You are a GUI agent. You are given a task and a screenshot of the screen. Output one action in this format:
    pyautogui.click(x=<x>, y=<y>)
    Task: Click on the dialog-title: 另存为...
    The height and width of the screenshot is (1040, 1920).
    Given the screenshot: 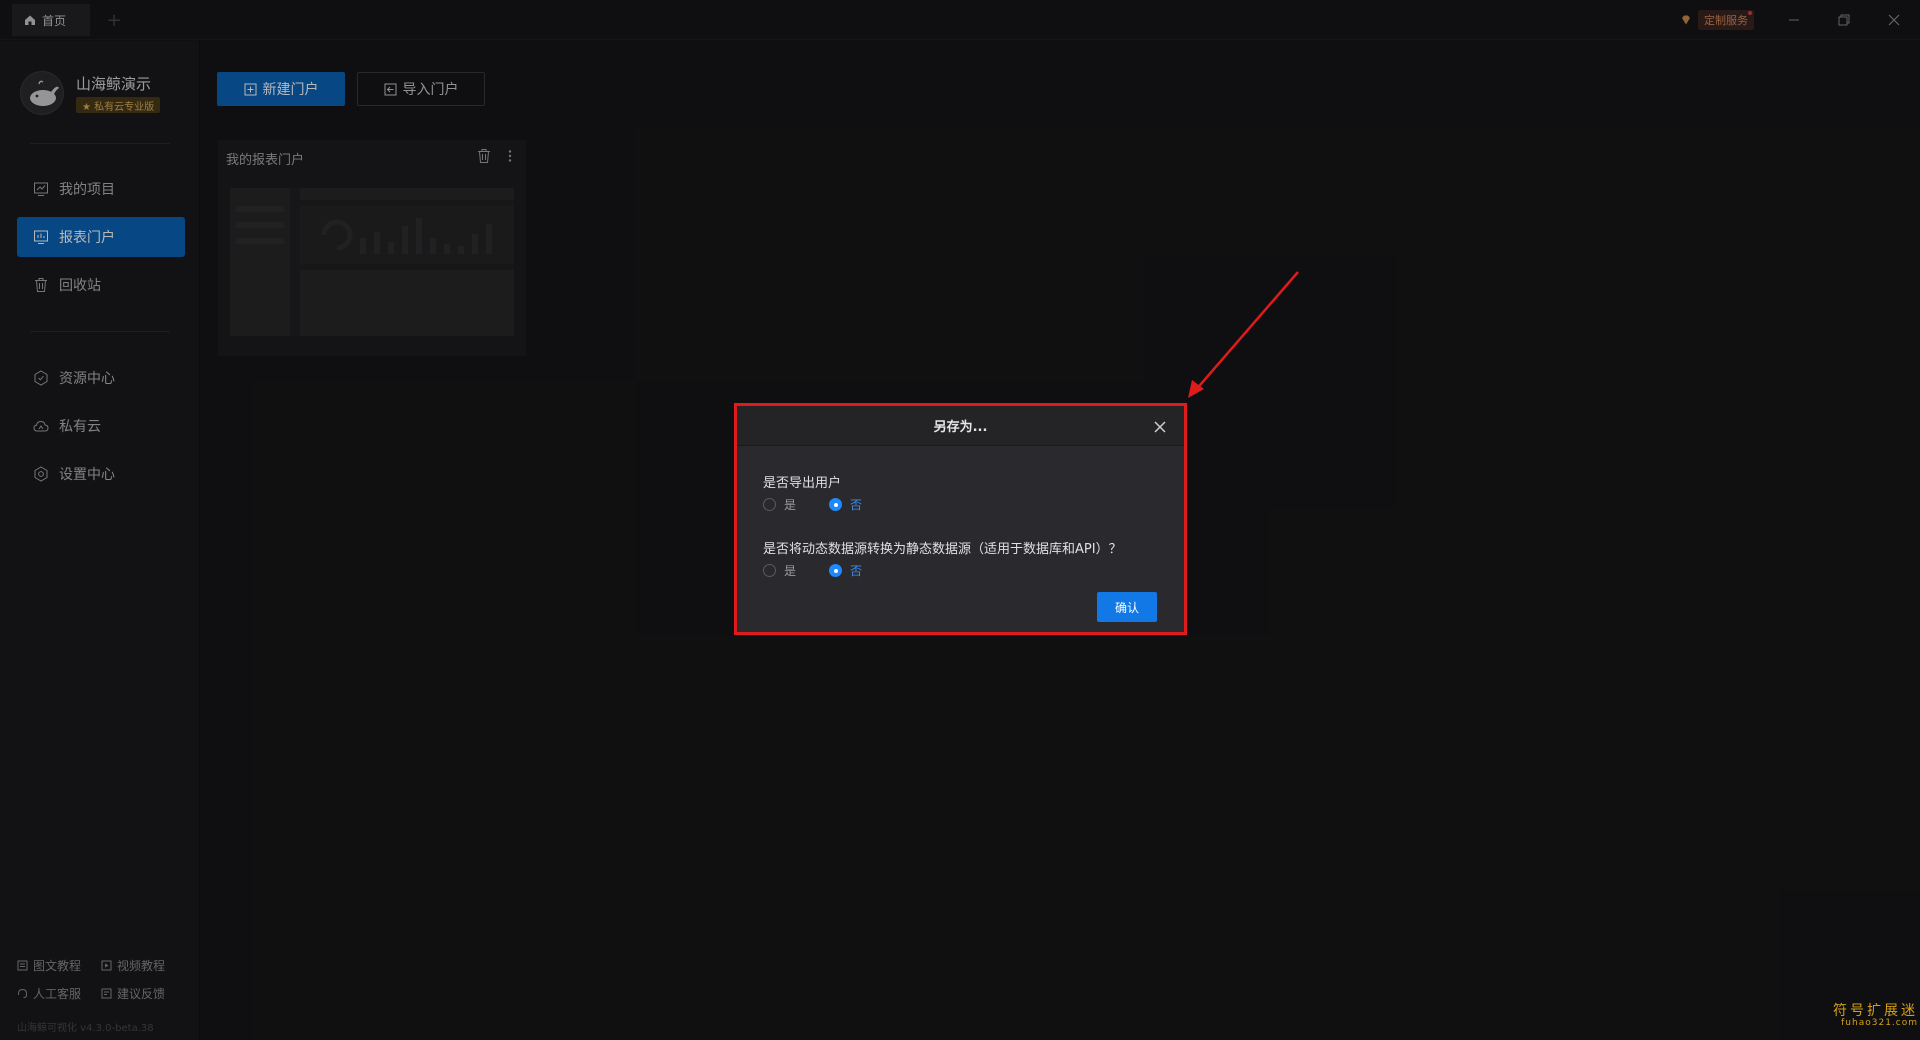 What is the action you would take?
    pyautogui.click(x=960, y=427)
    